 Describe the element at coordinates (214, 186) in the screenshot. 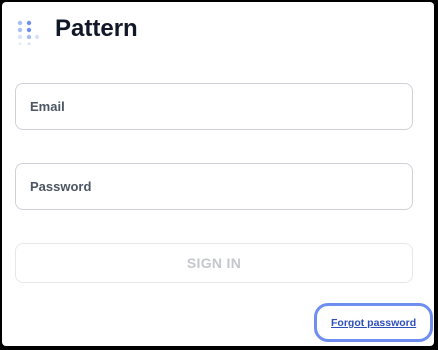

I see `password-field: Password` at that location.